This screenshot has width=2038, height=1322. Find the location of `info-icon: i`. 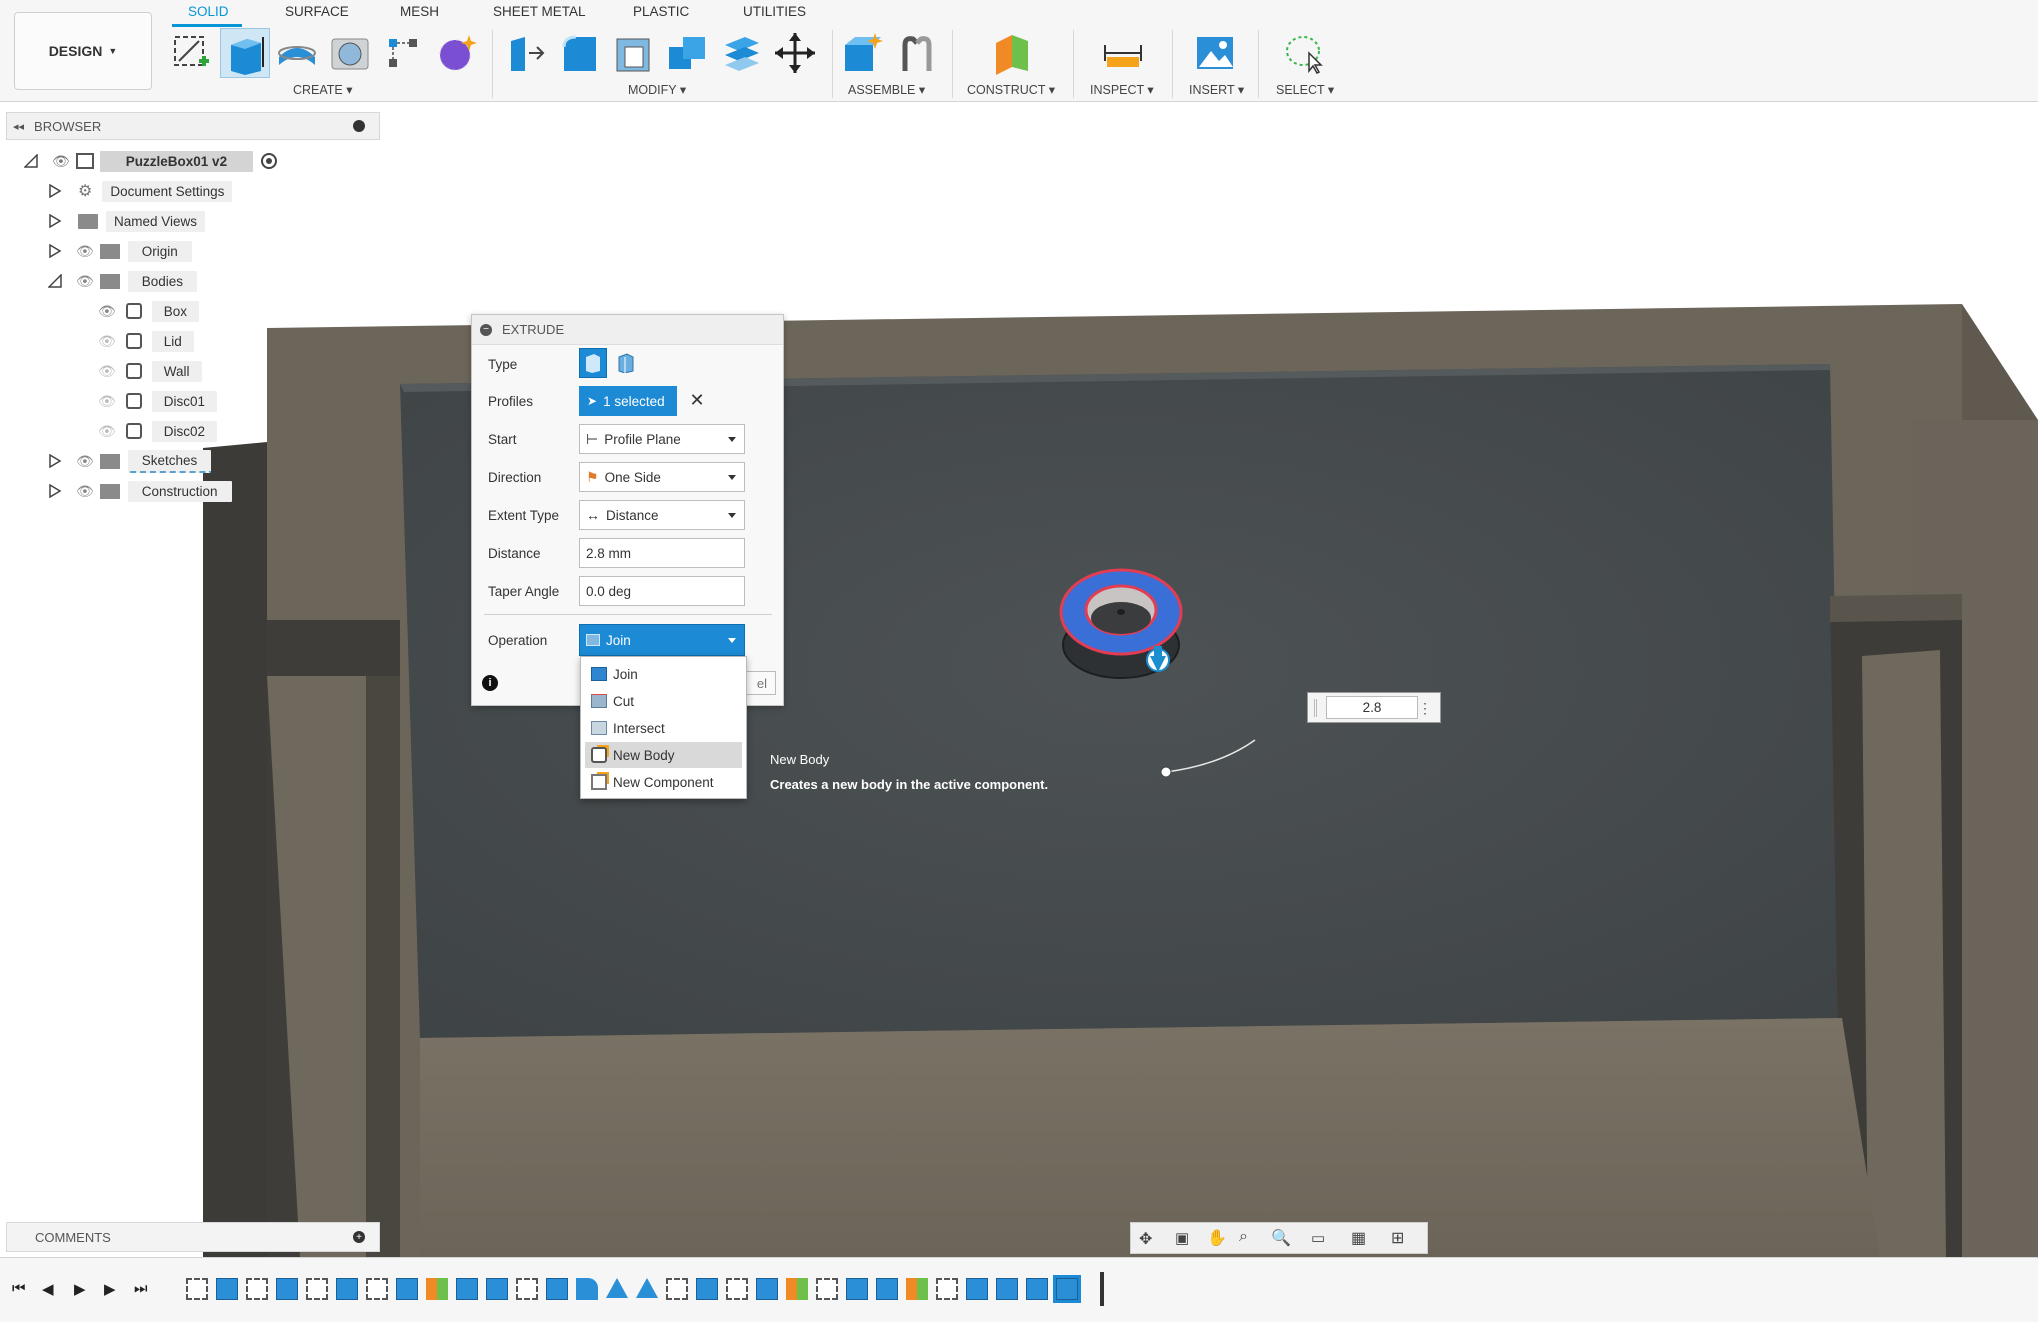

info-icon: i is located at coordinates (490, 683).